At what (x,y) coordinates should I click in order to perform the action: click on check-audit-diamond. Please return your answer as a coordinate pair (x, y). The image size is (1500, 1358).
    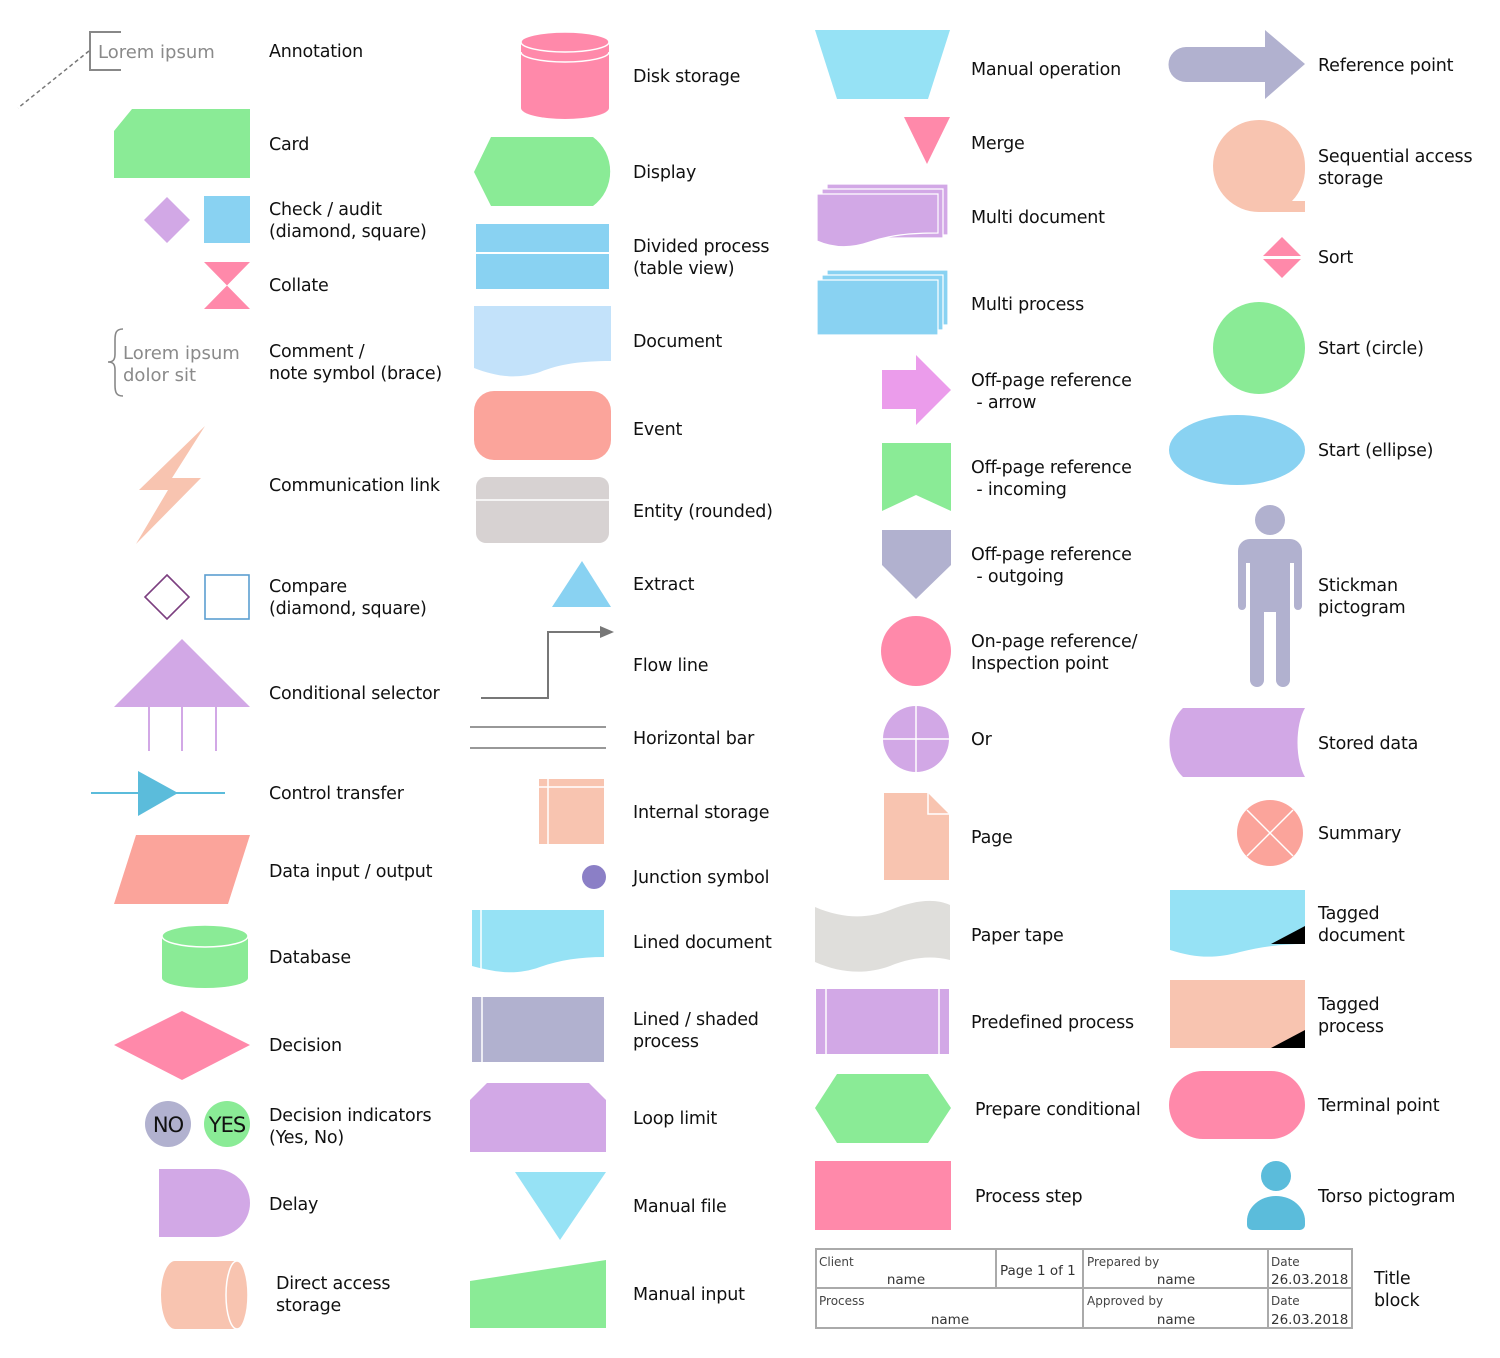
    Looking at the image, I should click on (167, 220).